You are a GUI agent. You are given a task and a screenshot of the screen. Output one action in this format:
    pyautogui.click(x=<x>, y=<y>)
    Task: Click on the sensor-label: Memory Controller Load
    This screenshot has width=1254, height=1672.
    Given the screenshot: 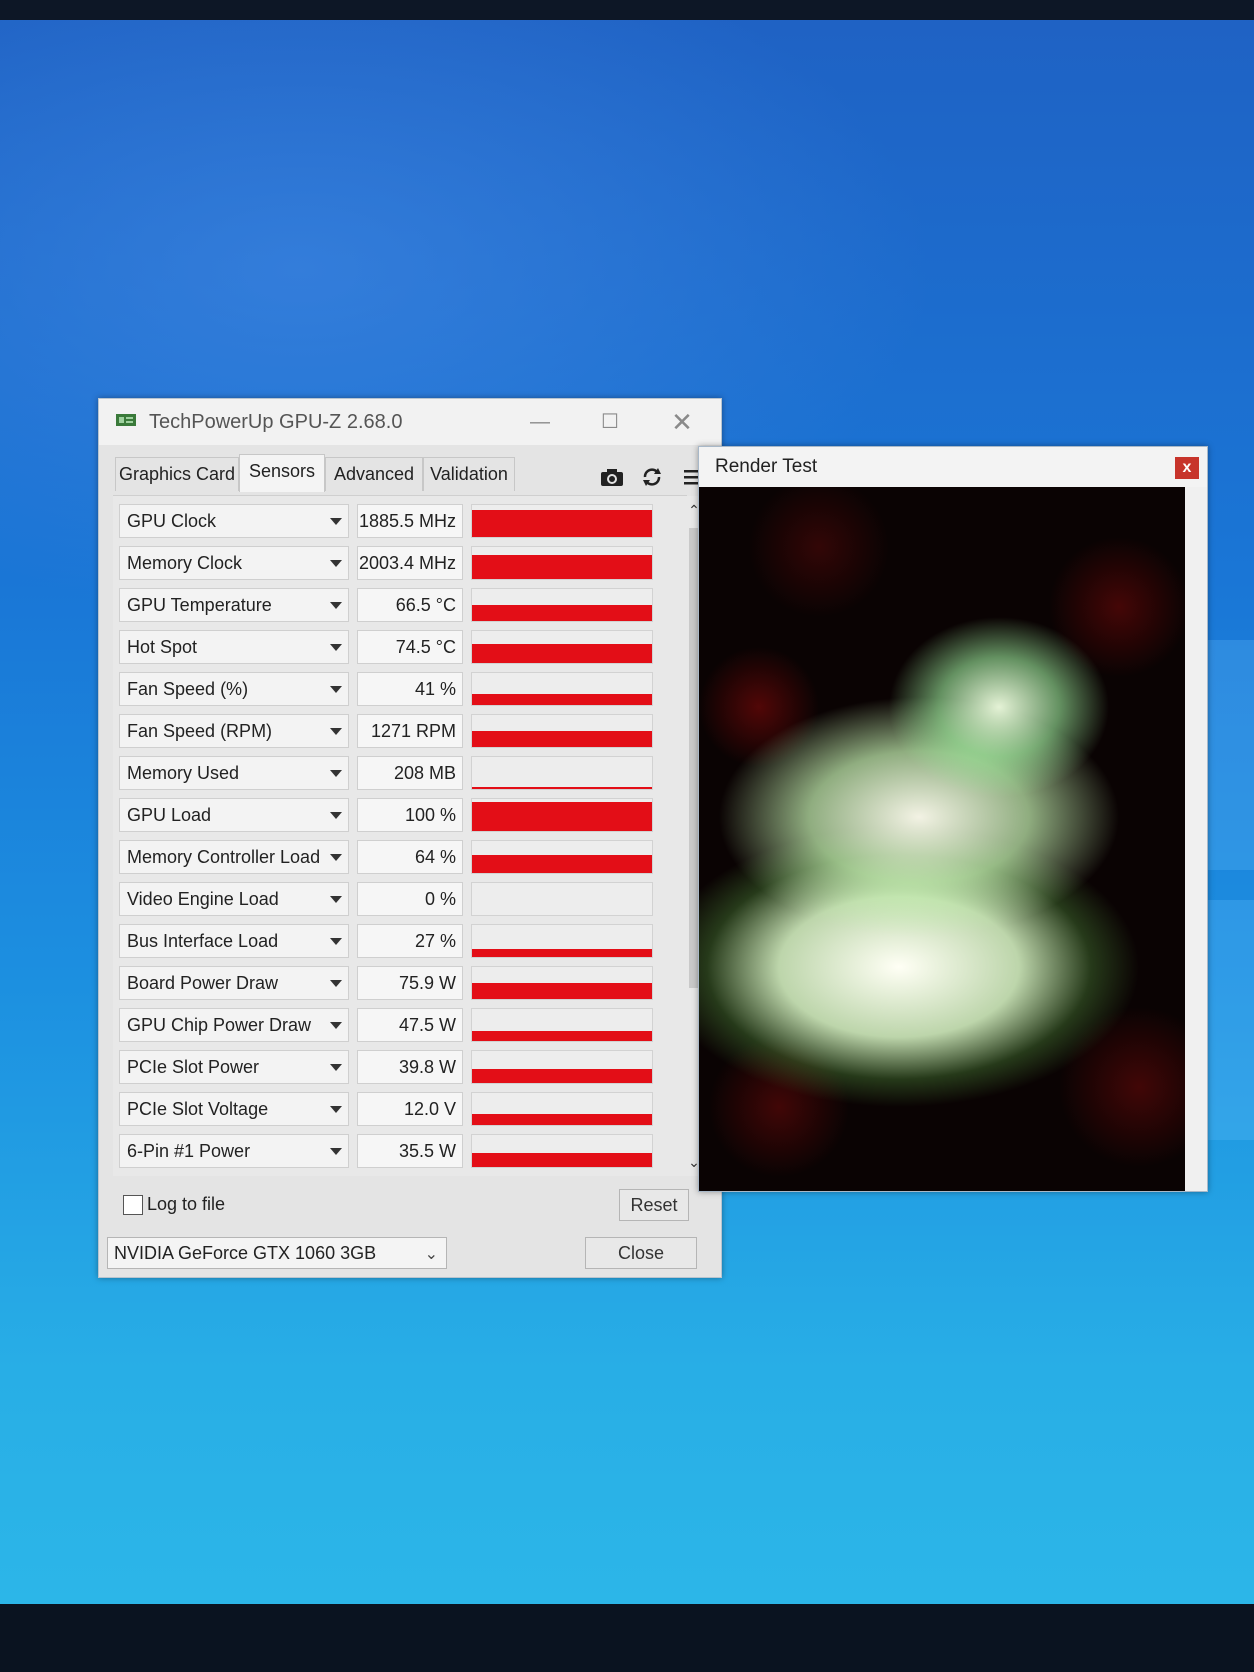 What is the action you would take?
    pyautogui.click(x=224, y=857)
    